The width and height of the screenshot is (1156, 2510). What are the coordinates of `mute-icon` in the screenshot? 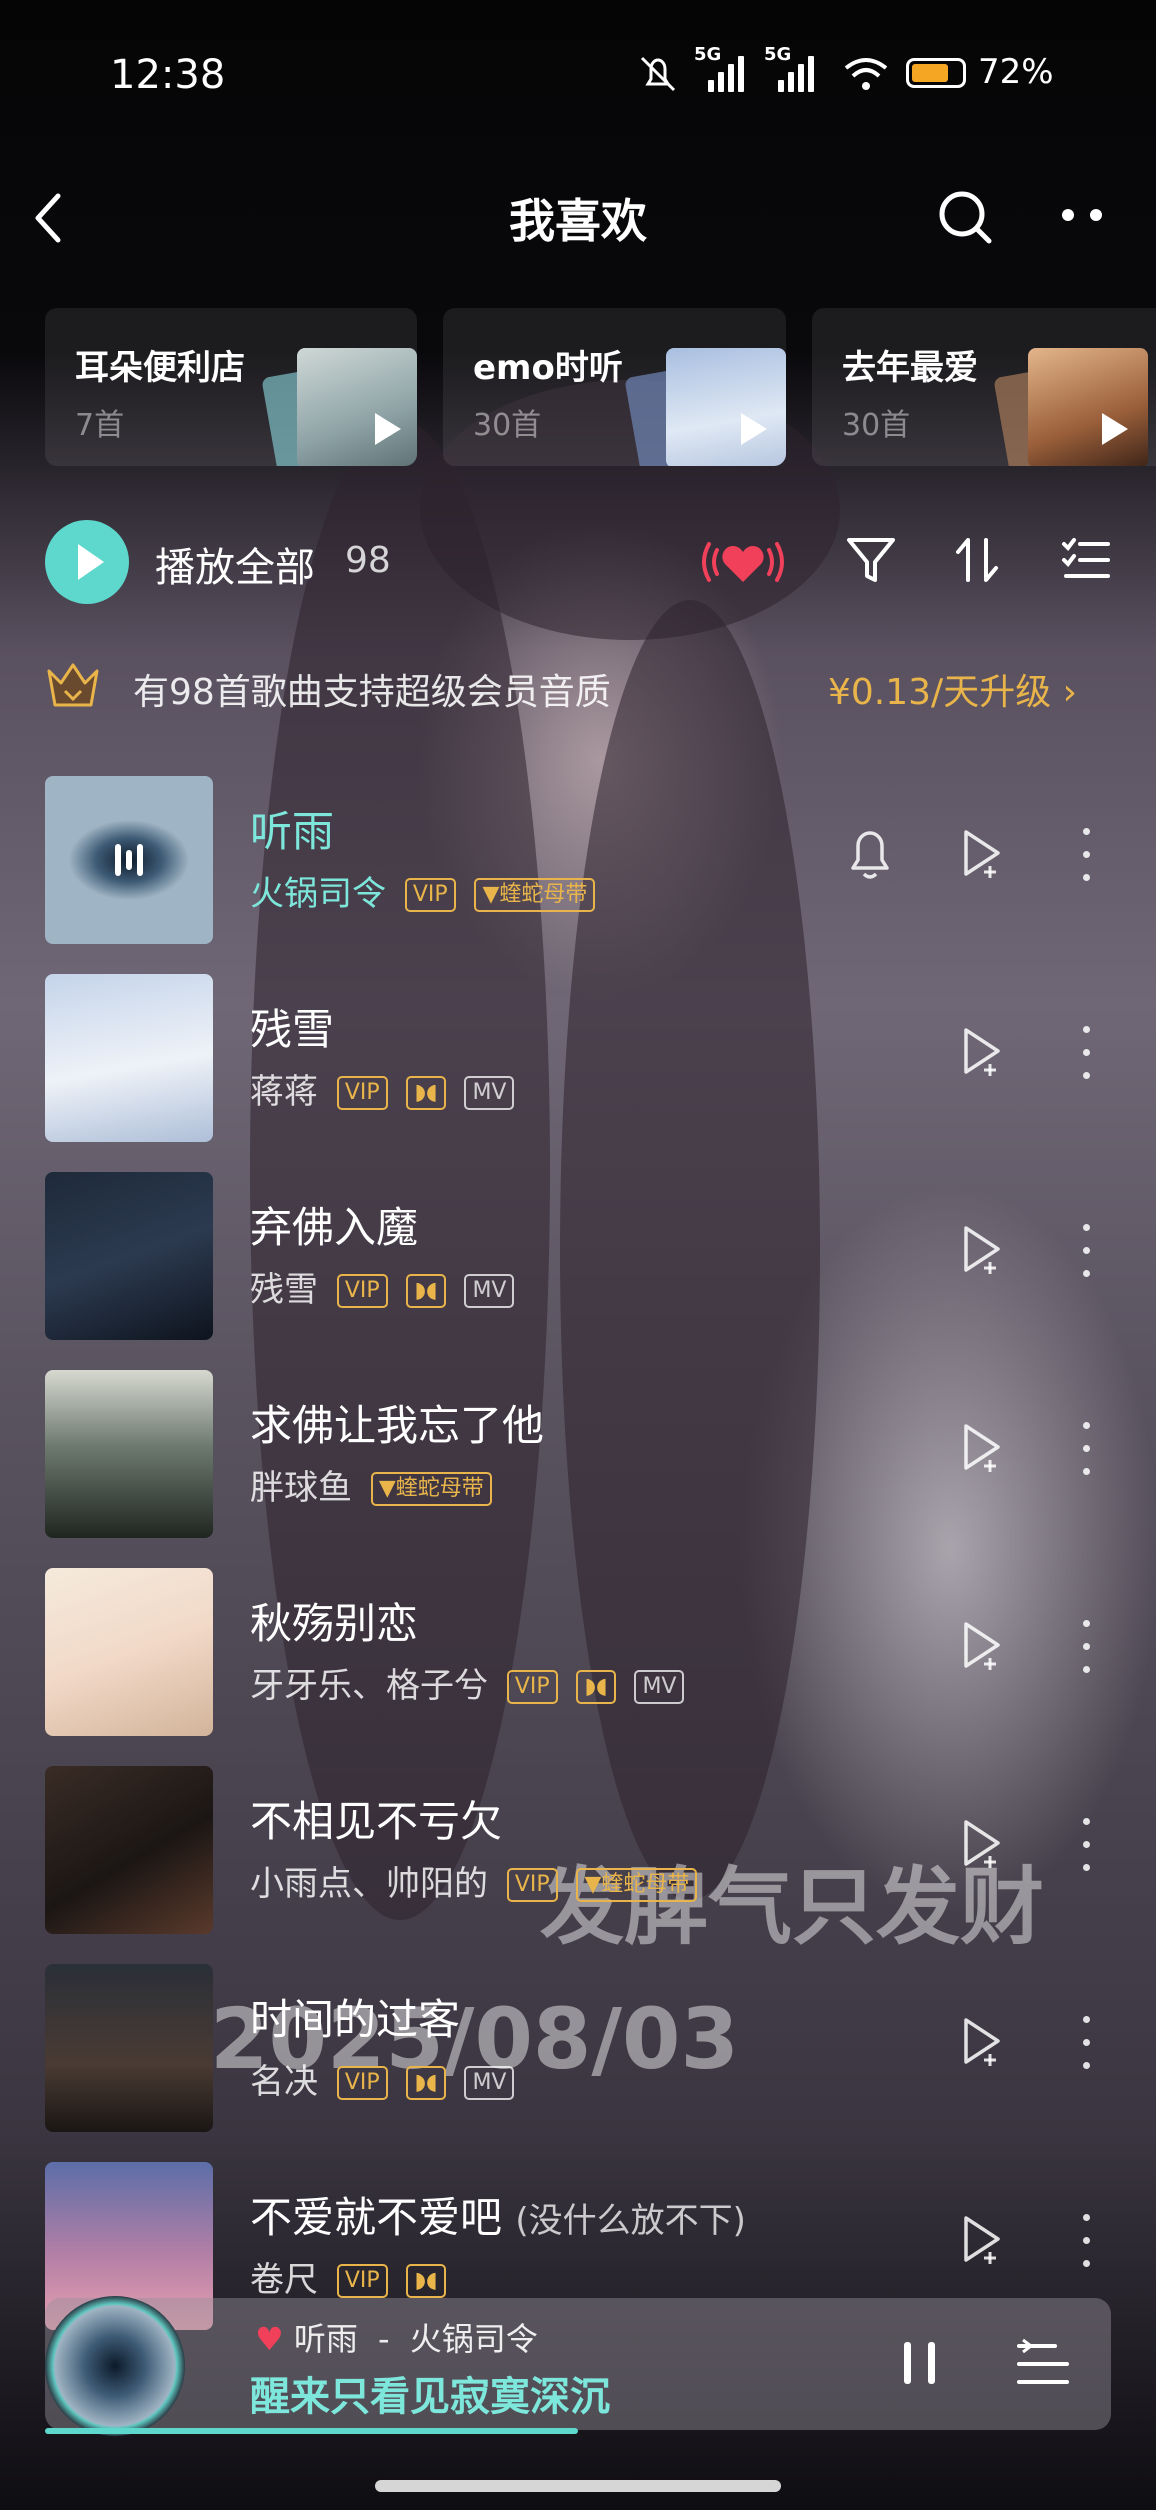 It's located at (658, 74).